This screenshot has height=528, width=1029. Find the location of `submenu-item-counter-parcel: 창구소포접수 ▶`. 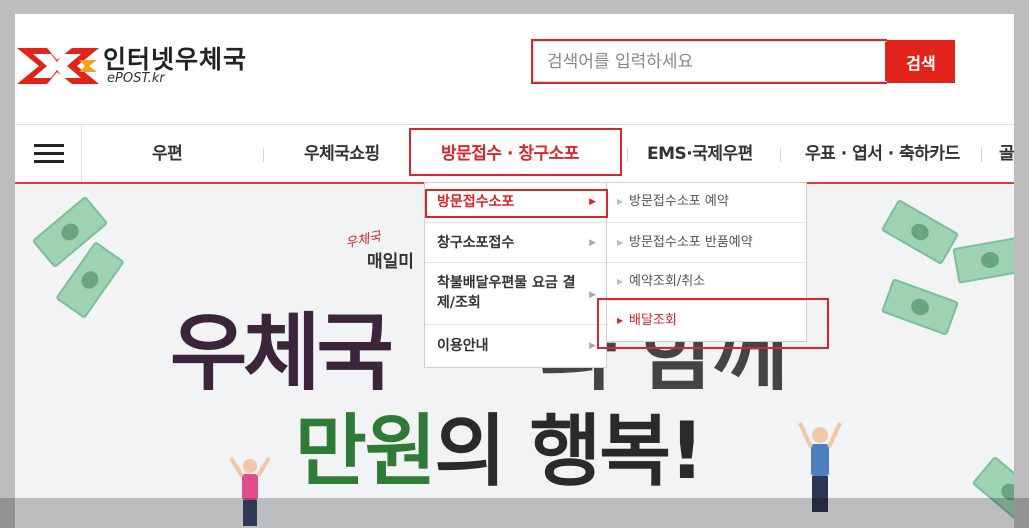

submenu-item-counter-parcel: 창구소포접수 ▶ is located at coordinates (515, 243).